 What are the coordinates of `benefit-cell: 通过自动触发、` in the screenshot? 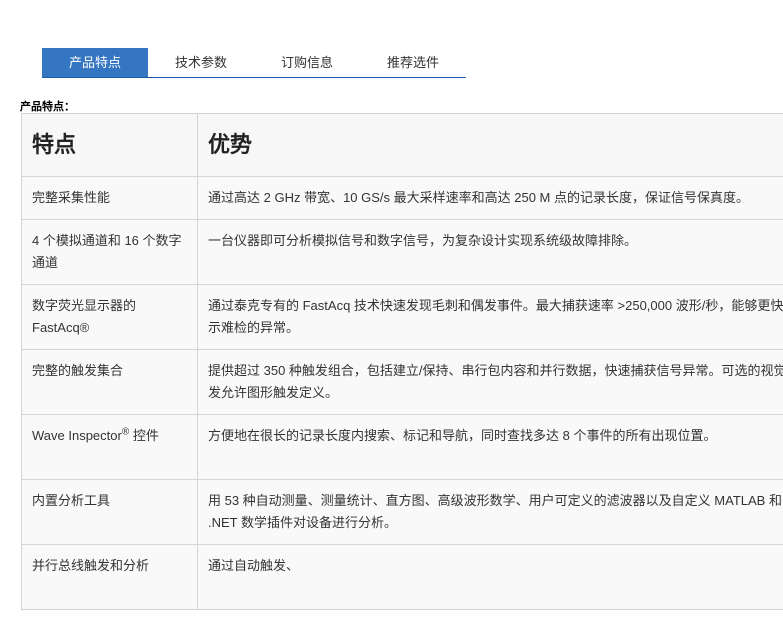 It's located at (490, 577).